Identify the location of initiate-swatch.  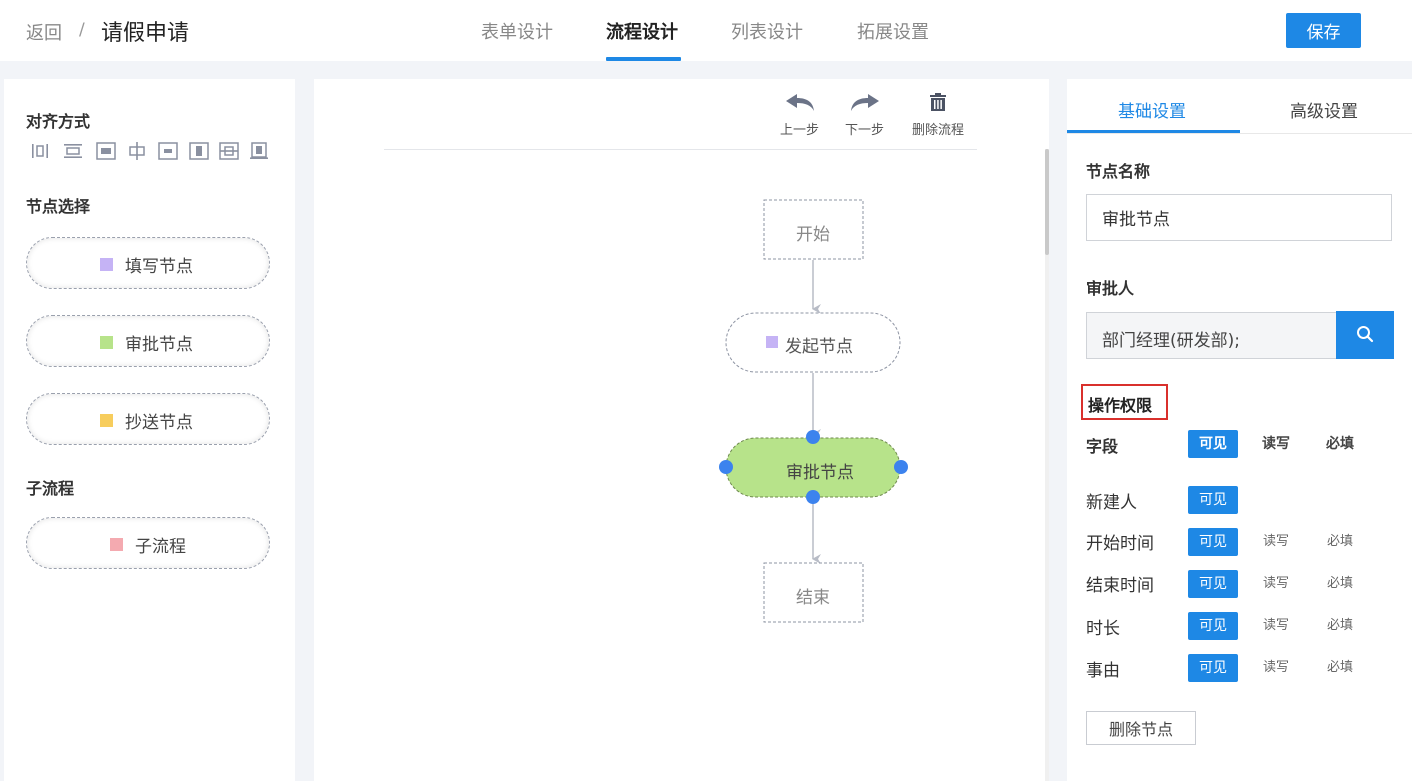
(772, 342).